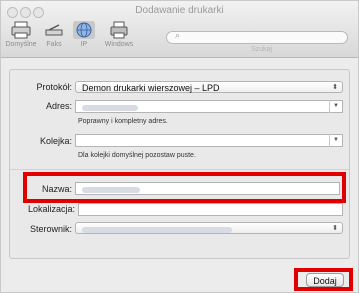  What do you see at coordinates (179, 10) in the screenshot?
I see `window-title: Dodawanie drukarki` at bounding box center [179, 10].